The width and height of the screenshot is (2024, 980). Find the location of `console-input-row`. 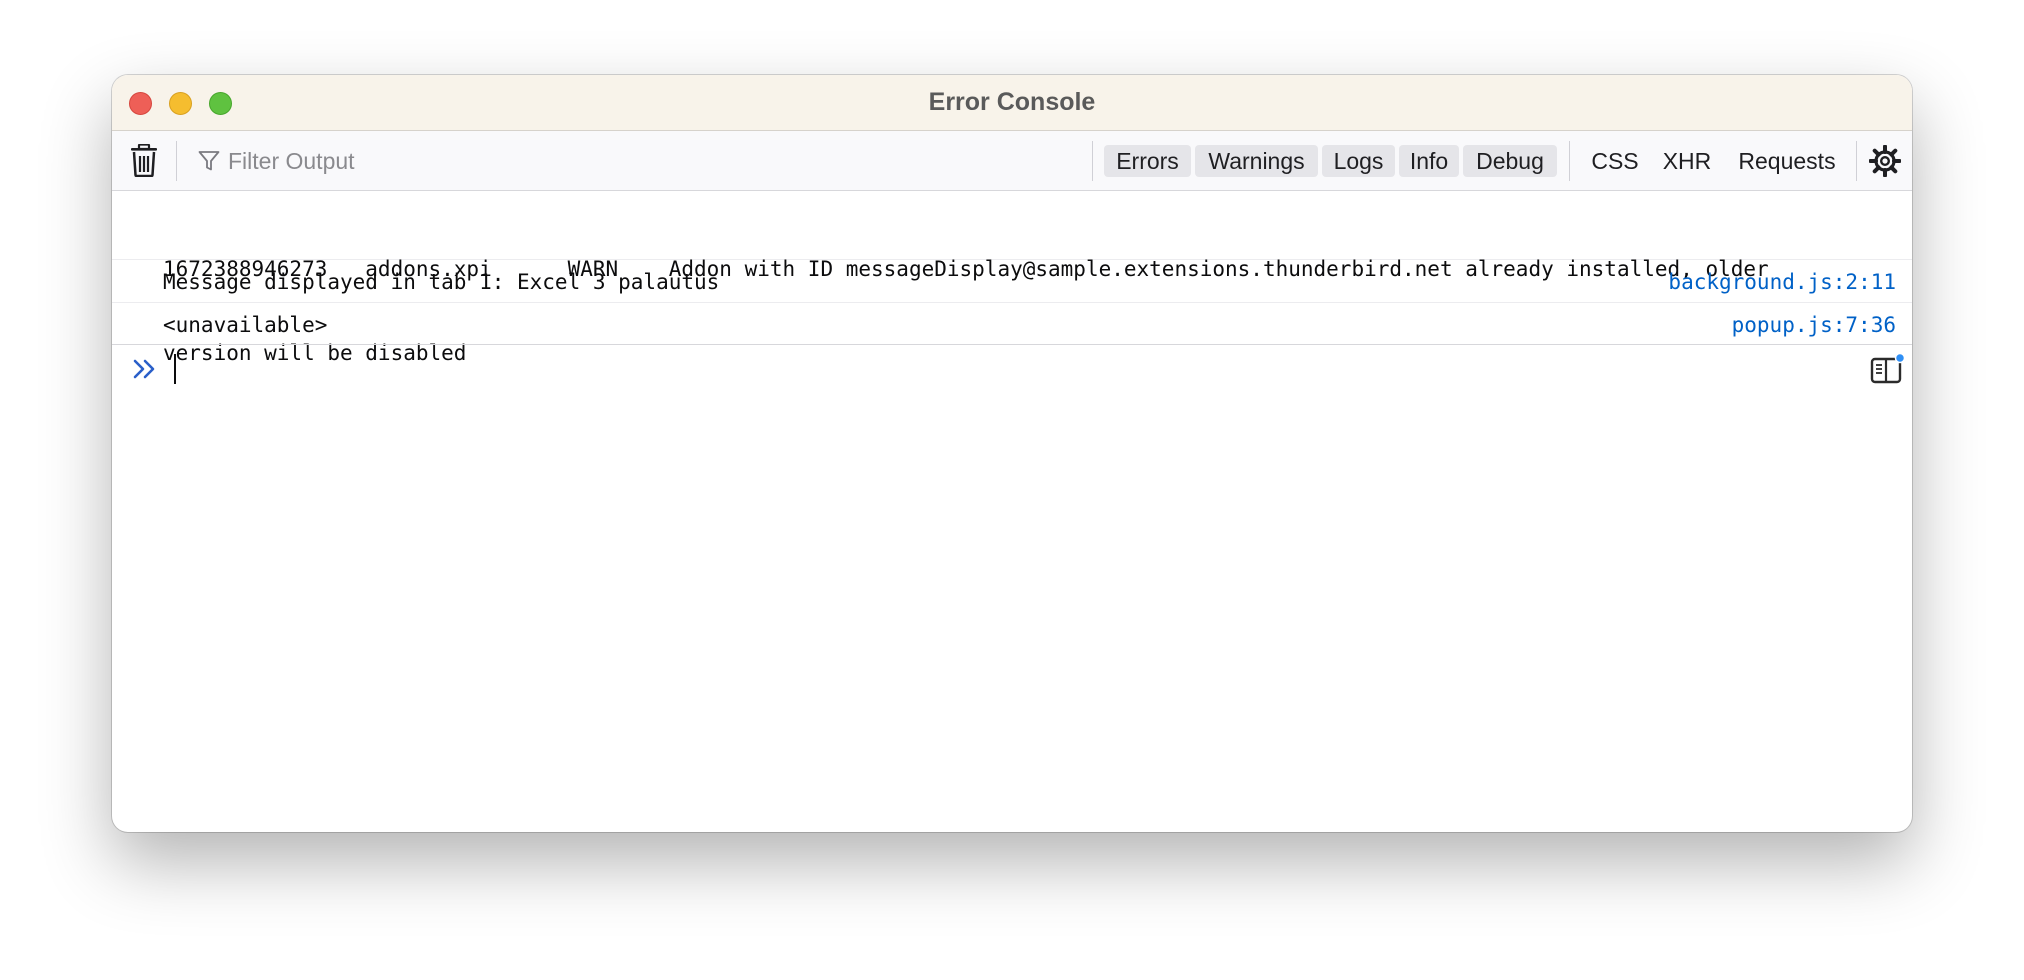

console-input-row is located at coordinates (1012, 370).